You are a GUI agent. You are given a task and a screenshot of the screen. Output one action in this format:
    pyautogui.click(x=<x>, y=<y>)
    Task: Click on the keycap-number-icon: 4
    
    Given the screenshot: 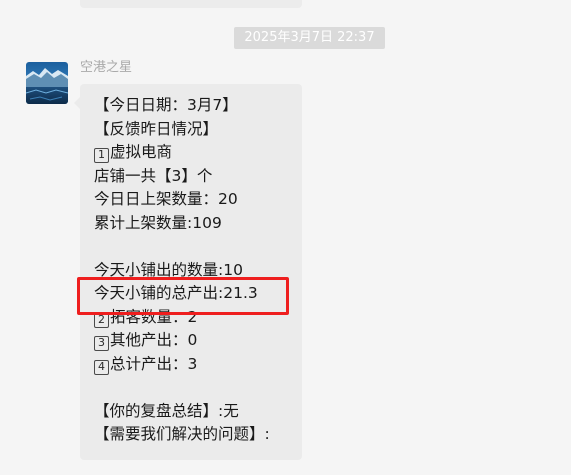 What is the action you would take?
    pyautogui.click(x=101, y=367)
    